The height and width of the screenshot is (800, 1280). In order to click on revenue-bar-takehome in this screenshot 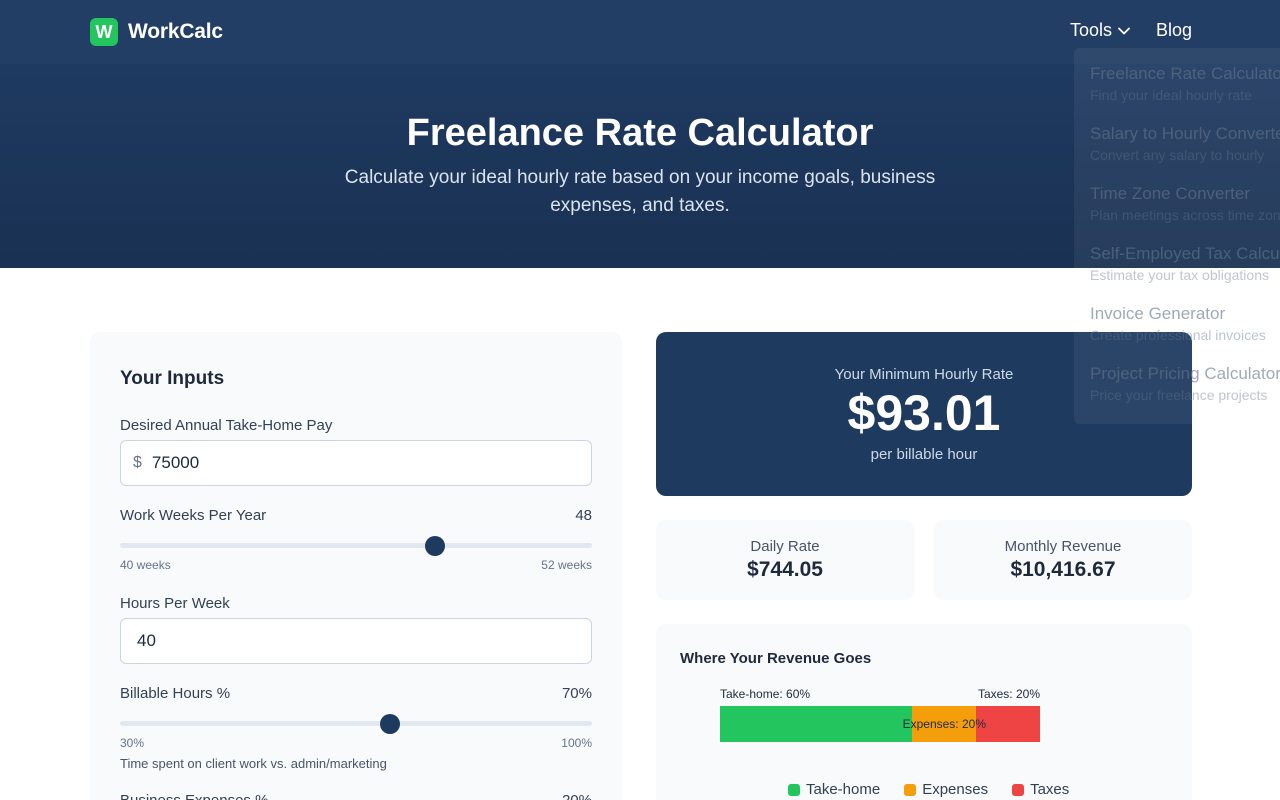, I will do `click(816, 724)`.